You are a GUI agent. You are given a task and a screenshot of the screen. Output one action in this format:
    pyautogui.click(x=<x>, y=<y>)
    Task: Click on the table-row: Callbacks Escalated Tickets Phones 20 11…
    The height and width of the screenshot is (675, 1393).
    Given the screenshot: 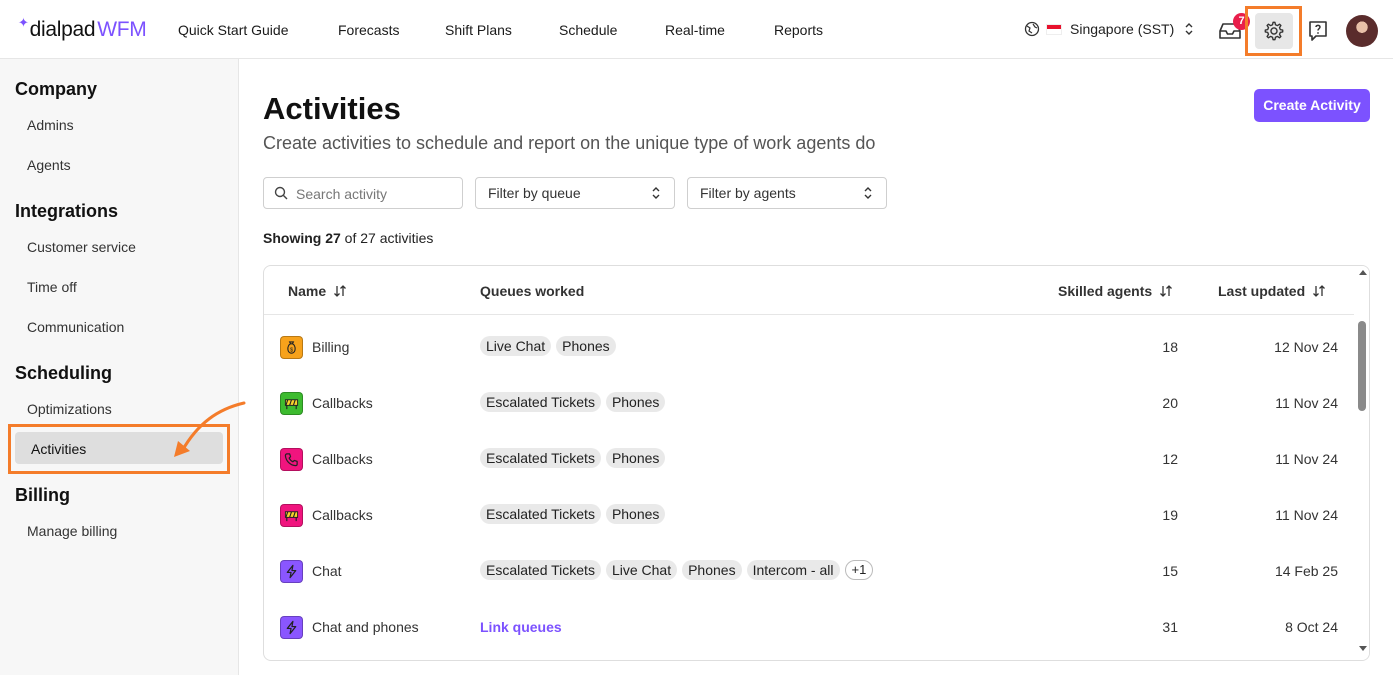 What is the action you would take?
    pyautogui.click(x=809, y=404)
    